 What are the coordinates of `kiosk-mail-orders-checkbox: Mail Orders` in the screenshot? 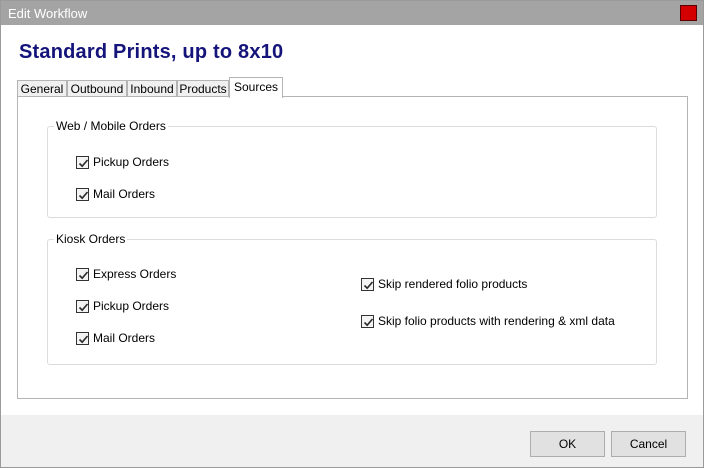 It's located at (115, 338).